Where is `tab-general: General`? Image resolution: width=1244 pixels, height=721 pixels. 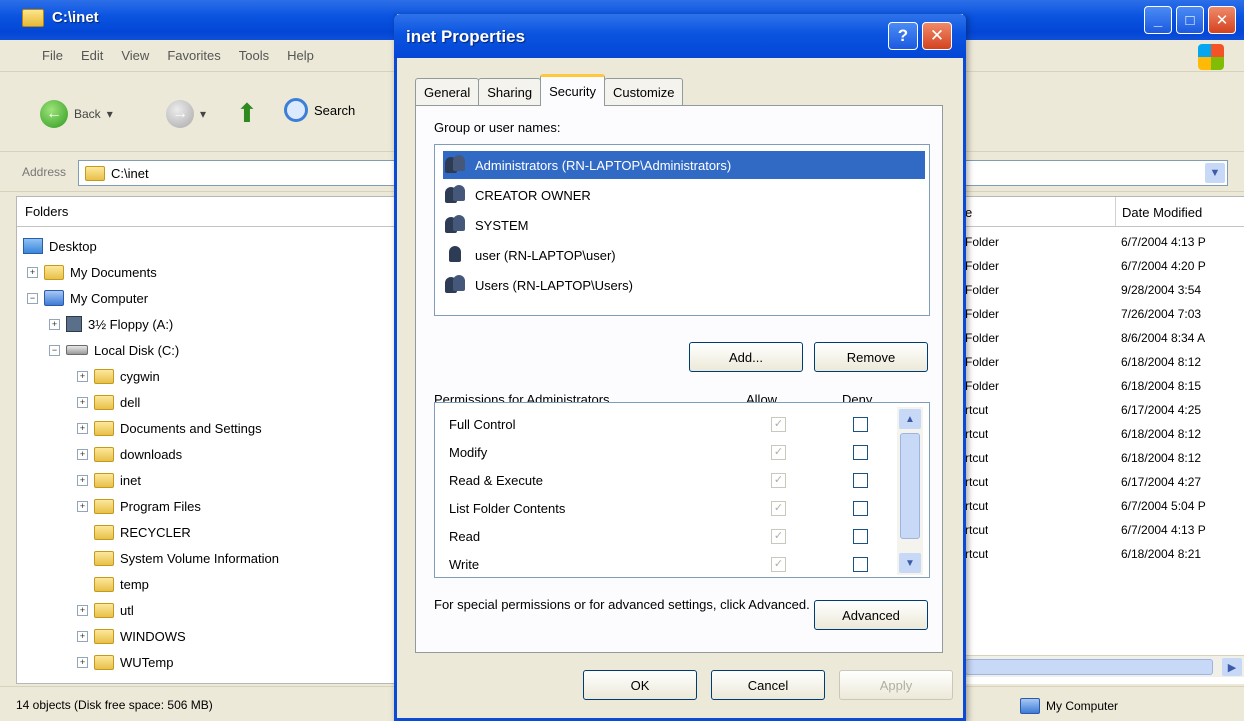 tab-general: General is located at coordinates (447, 92).